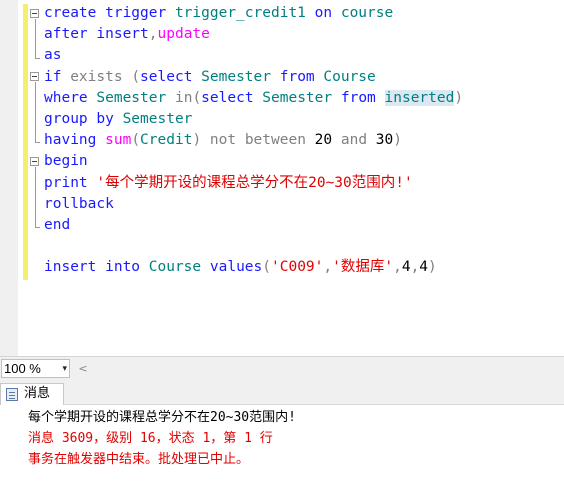  What do you see at coordinates (66, 161) in the screenshot?
I see `code-token: begin` at bounding box center [66, 161].